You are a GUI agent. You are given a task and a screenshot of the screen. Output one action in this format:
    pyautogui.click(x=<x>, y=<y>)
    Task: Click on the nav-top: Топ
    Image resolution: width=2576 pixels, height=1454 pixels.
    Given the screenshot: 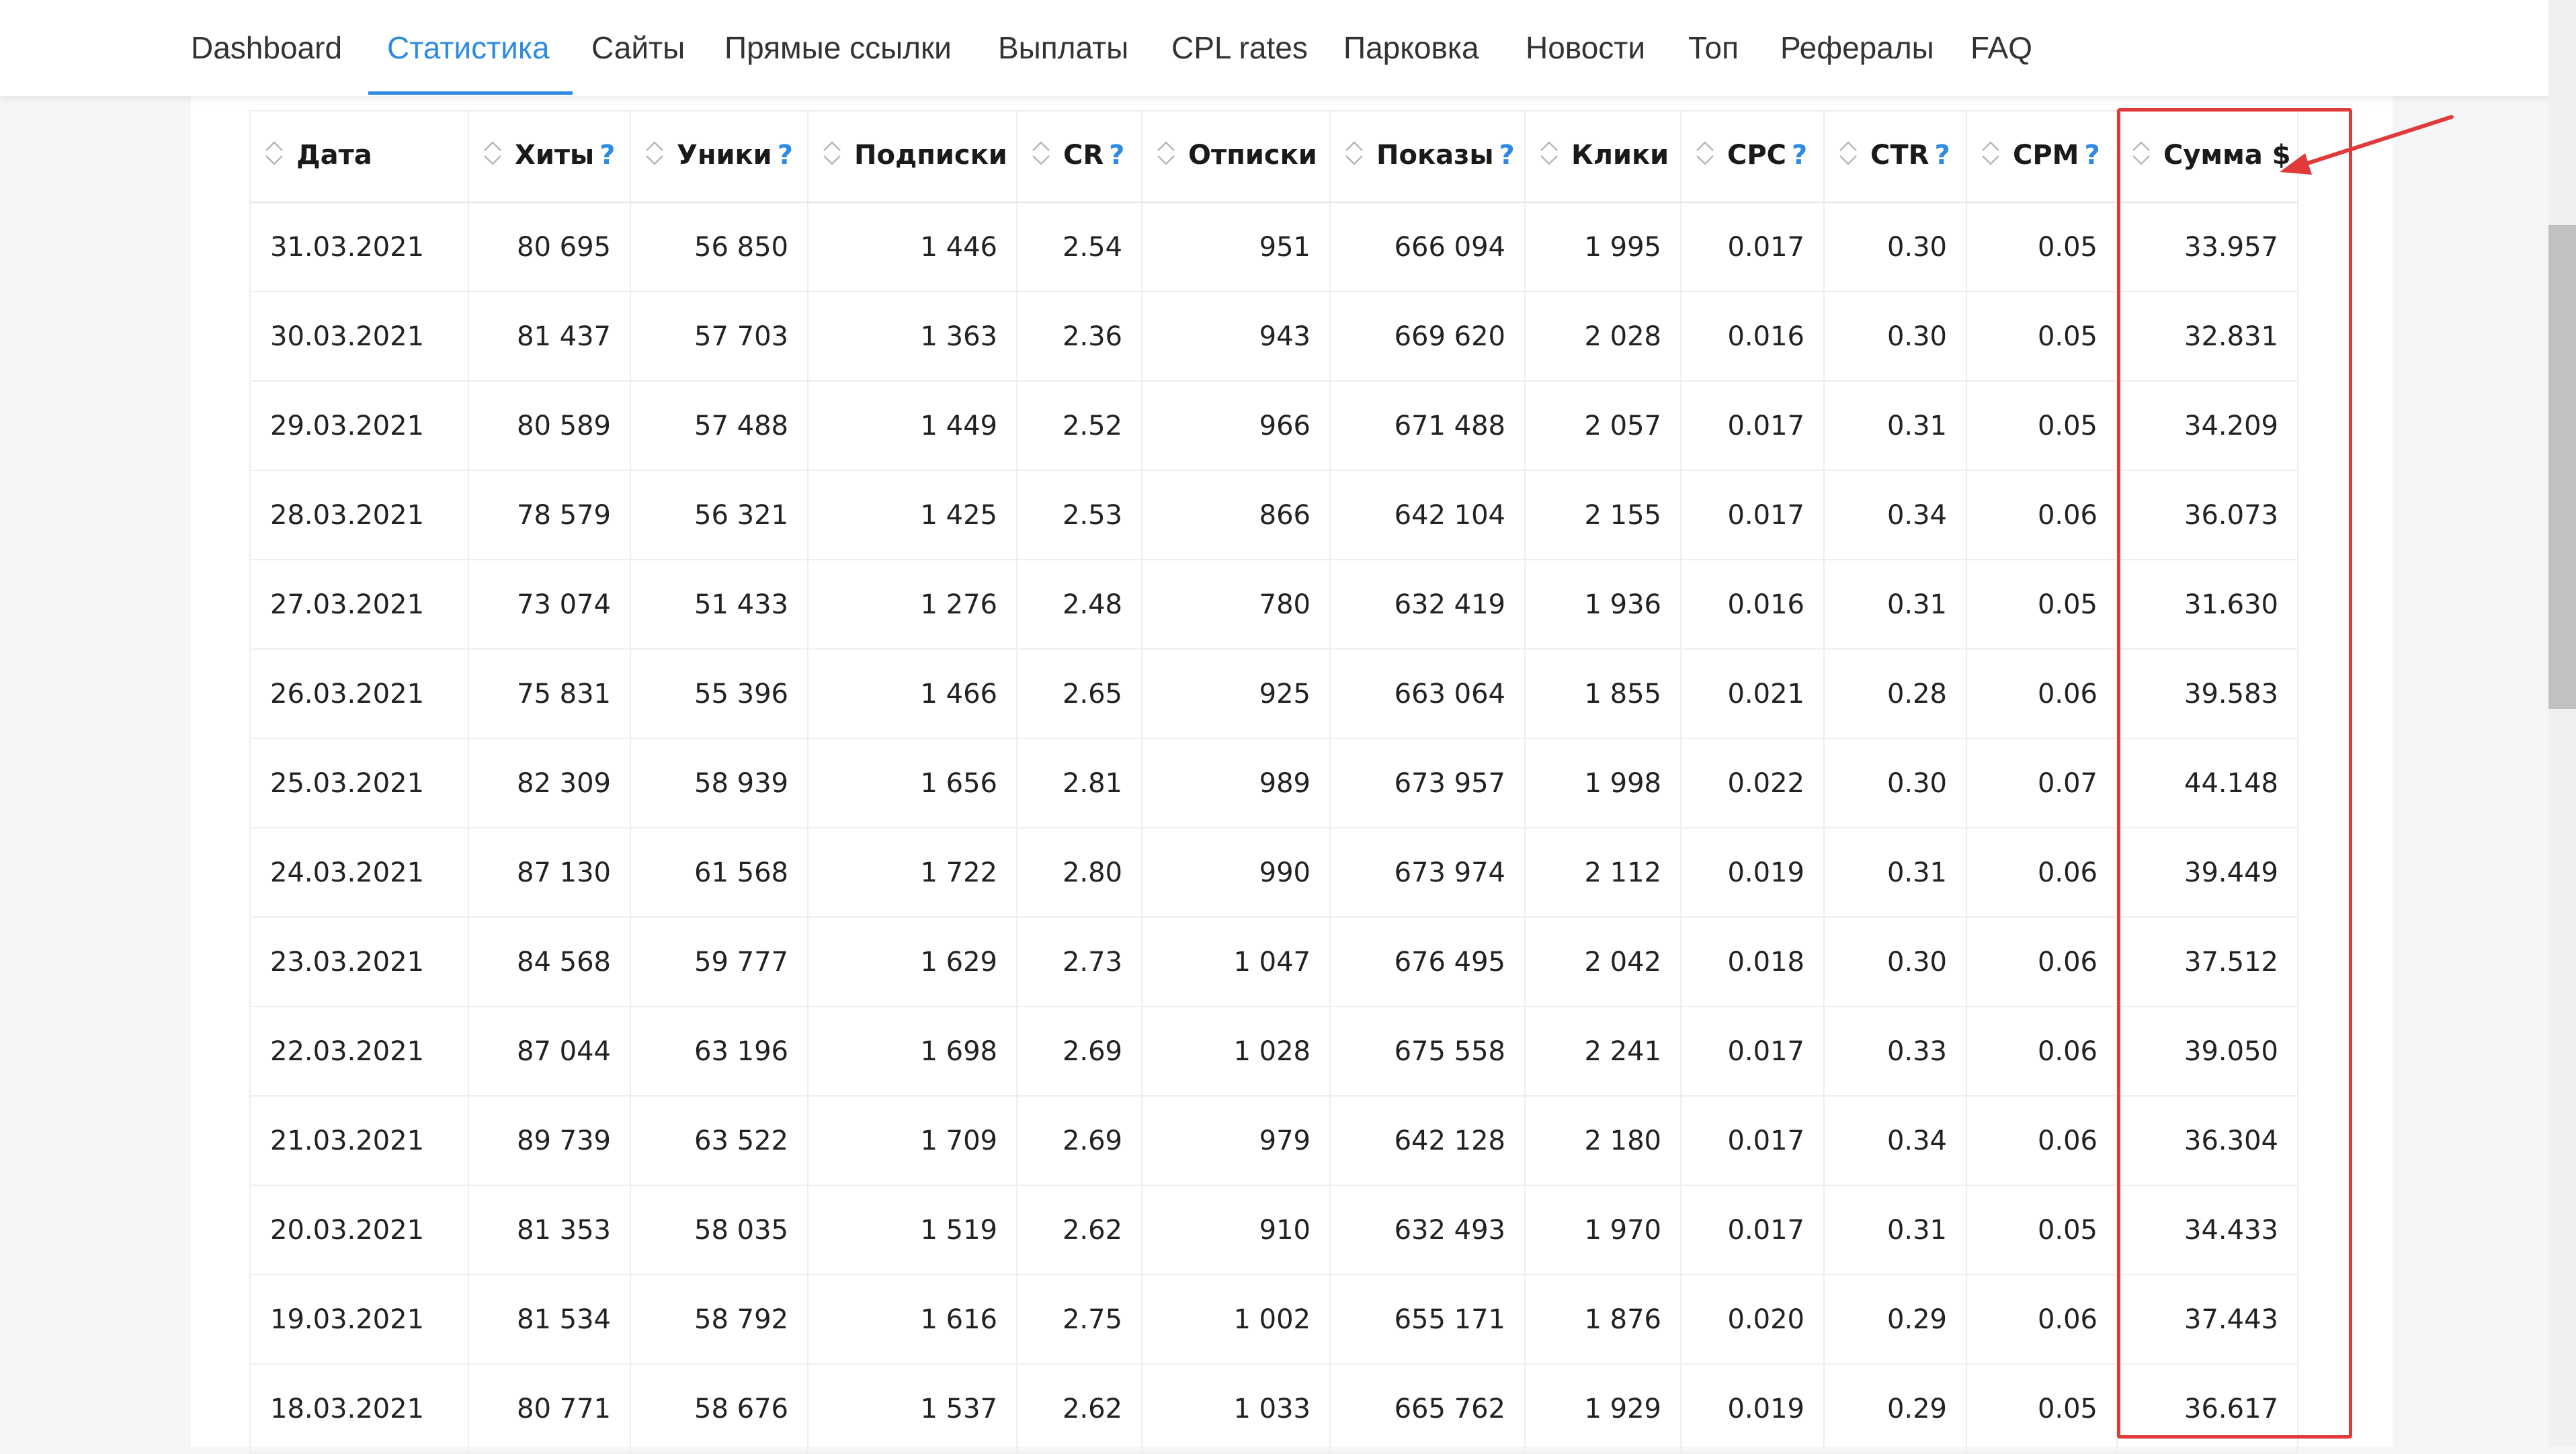 What is the action you would take?
    pyautogui.click(x=1713, y=48)
    